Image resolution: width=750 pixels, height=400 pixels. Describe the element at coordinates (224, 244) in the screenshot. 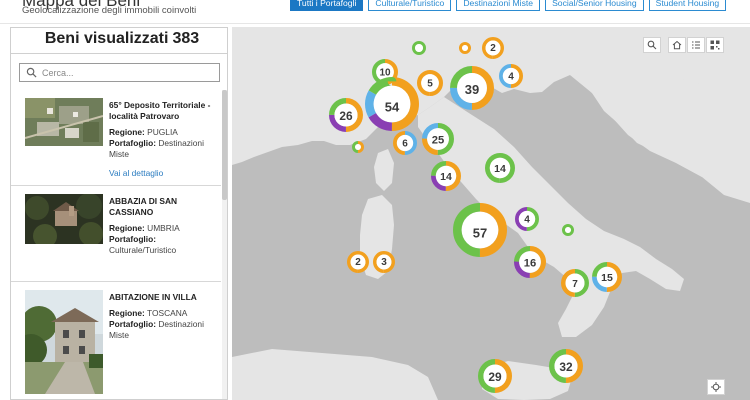

I see `list-scrollbar` at that location.